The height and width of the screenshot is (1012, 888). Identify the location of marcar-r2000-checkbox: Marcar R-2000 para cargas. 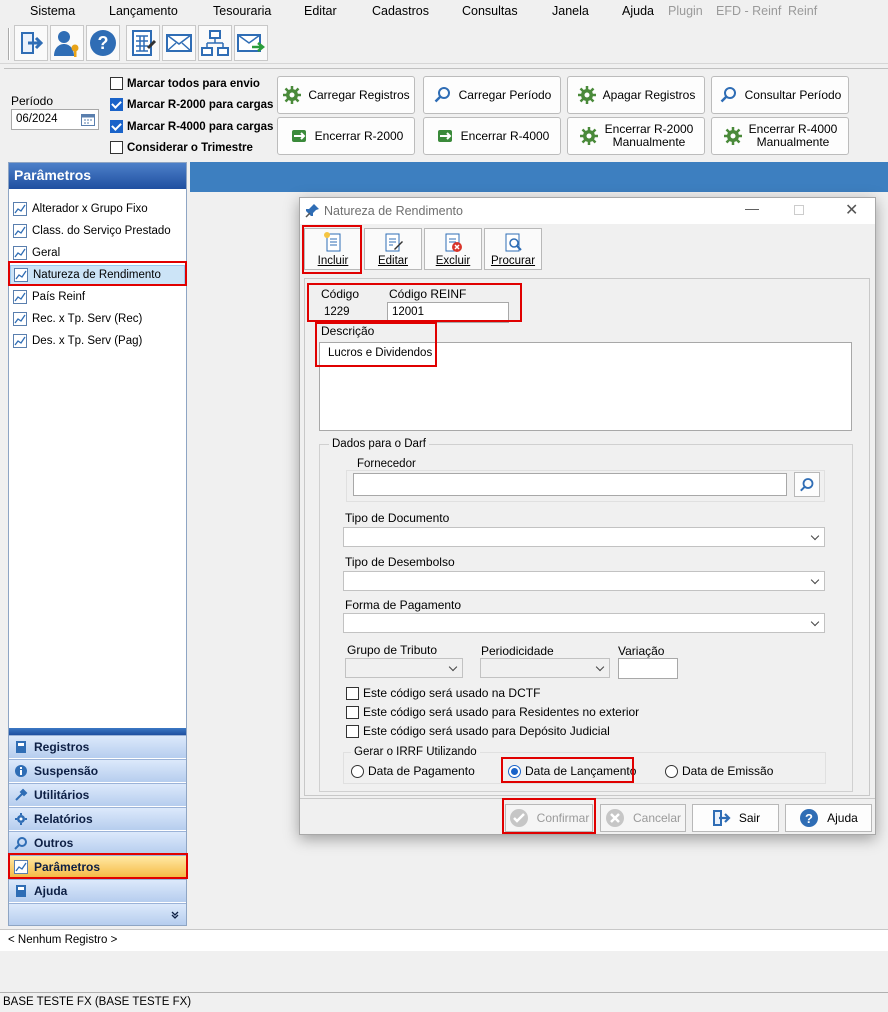
(191, 104).